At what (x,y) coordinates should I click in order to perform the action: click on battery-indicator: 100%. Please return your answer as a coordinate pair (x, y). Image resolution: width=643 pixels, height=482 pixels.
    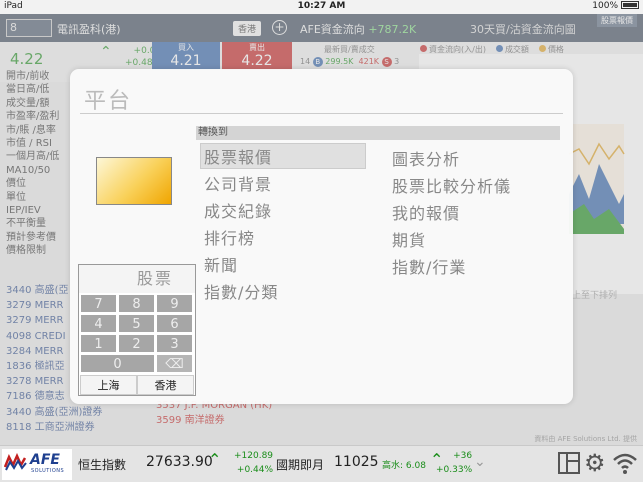
    Looking at the image, I should click on (615, 6).